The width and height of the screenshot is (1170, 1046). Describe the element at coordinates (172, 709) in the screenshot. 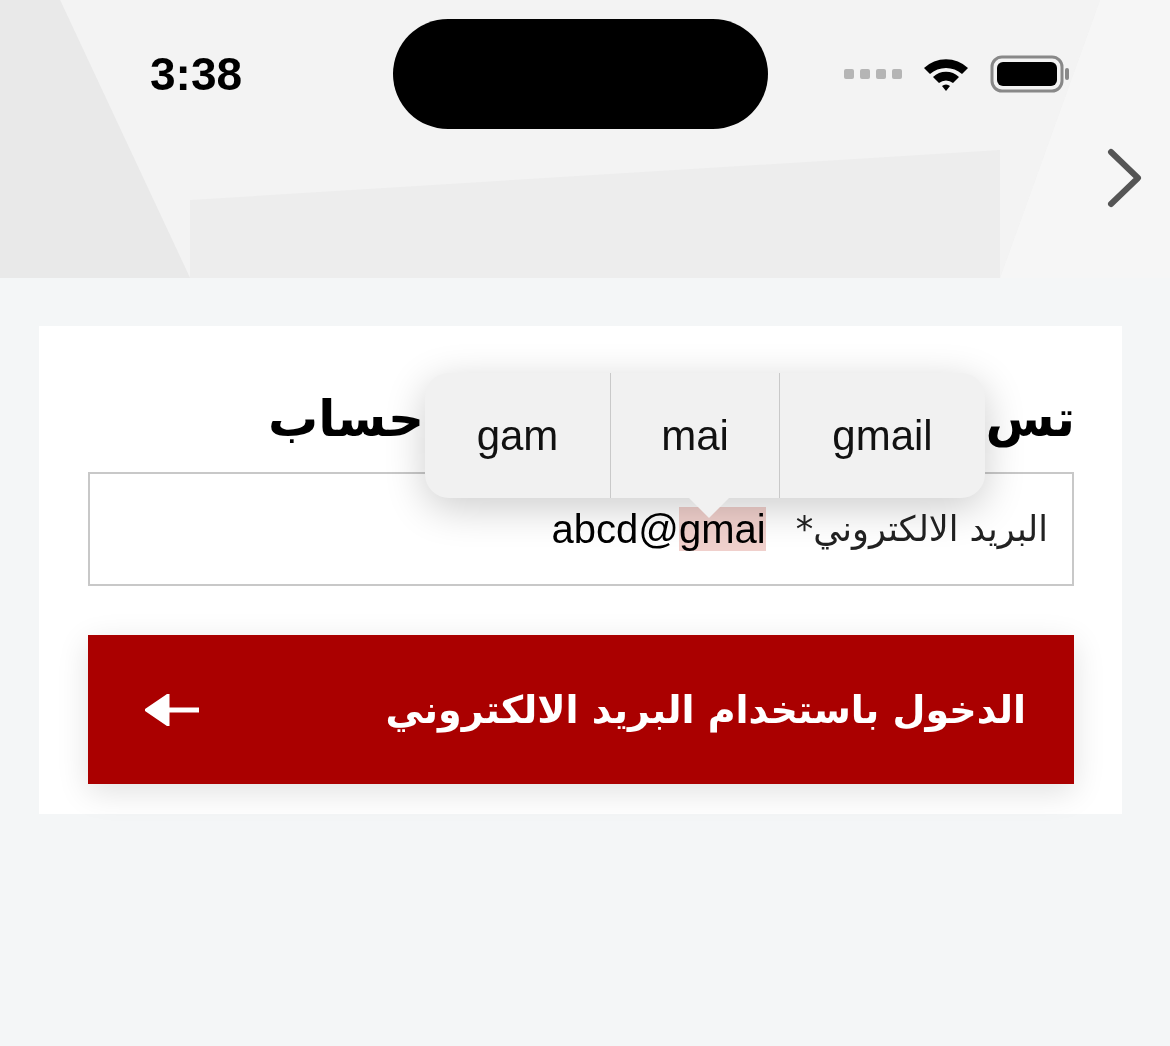

I see `arrow-left-icon` at that location.